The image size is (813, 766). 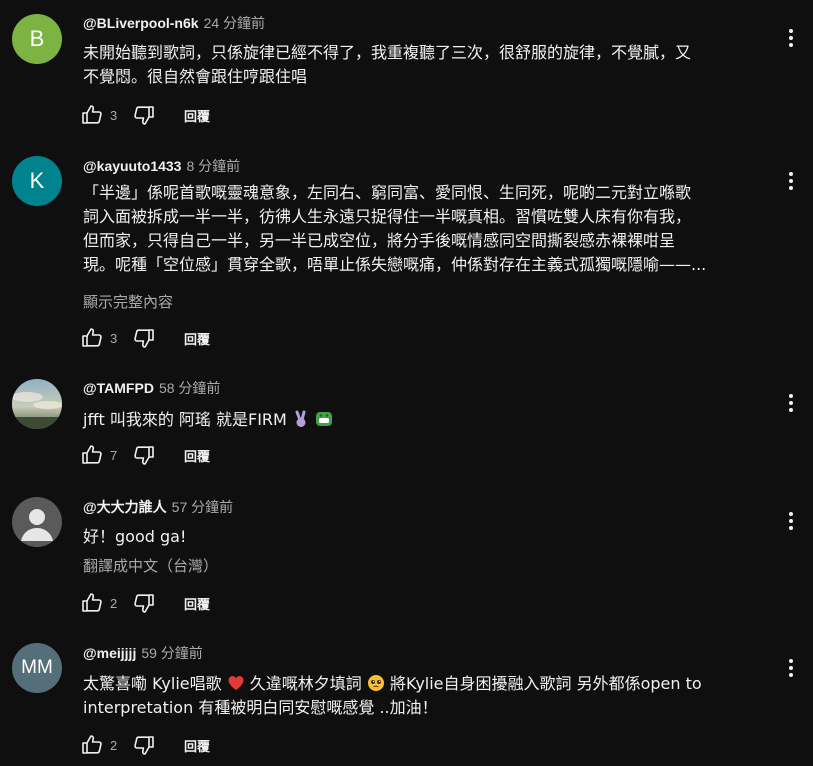 I want to click on comment-header: @kayuuto1433 8 分鐘前, so click(x=161, y=166).